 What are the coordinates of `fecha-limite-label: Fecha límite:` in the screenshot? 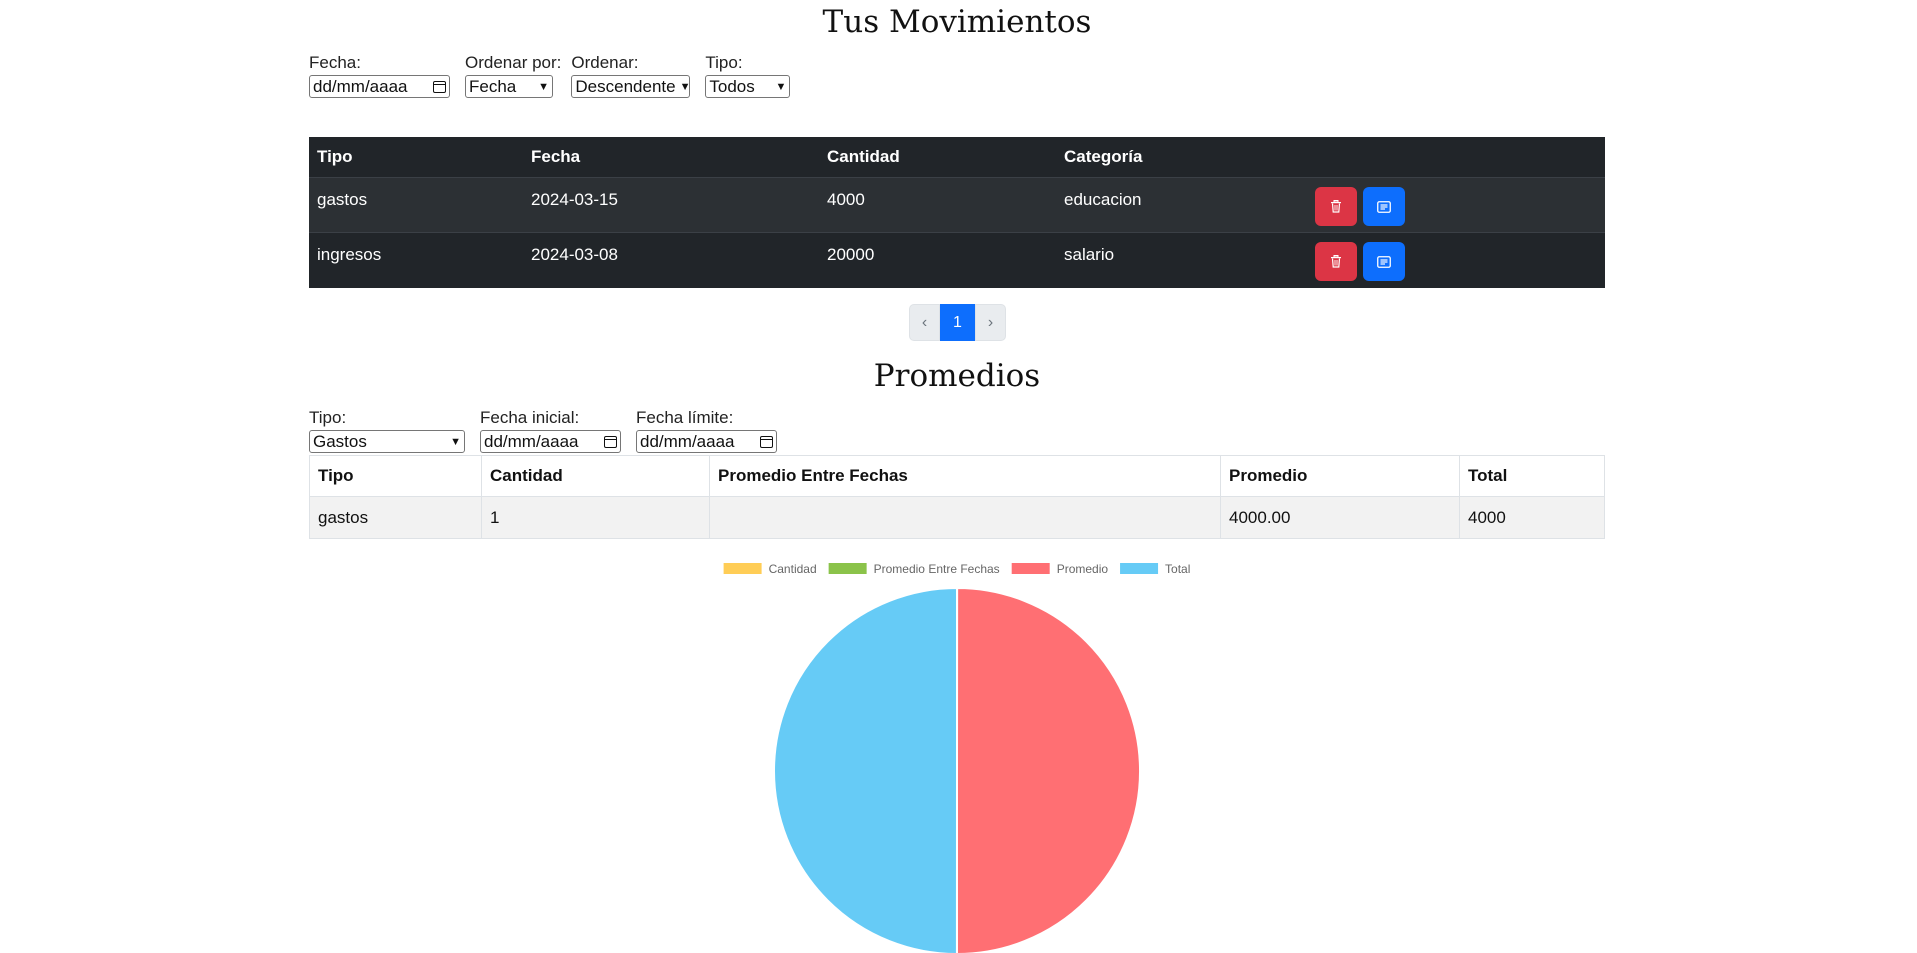 It's located at (685, 417).